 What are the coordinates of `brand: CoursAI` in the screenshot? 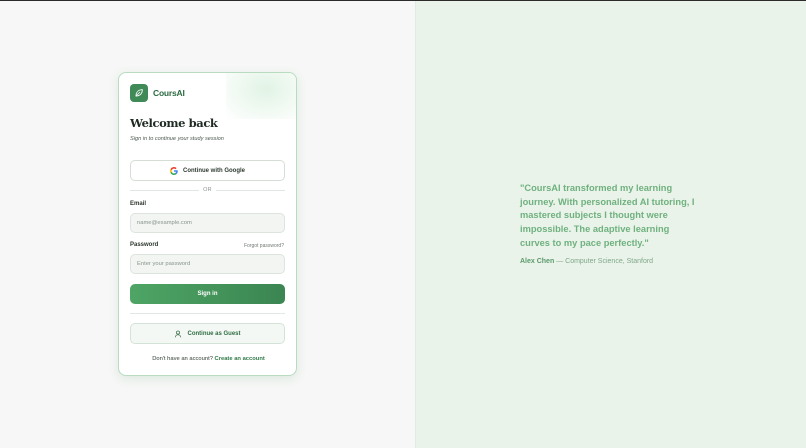 It's located at (157, 93).